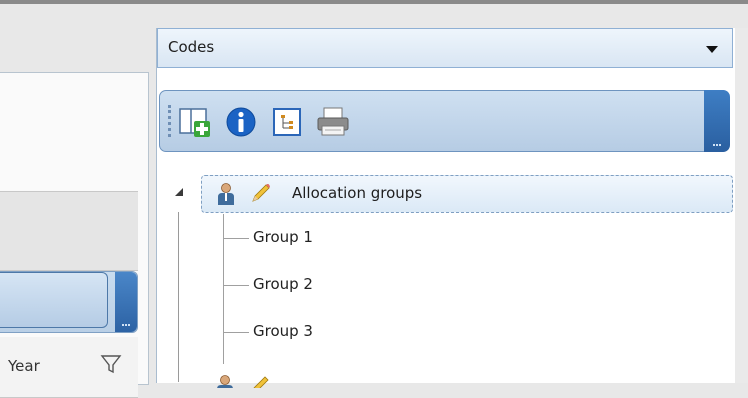 The height and width of the screenshot is (398, 748). I want to click on tree-node-allocation-groups: Allocation groups, so click(467, 194).